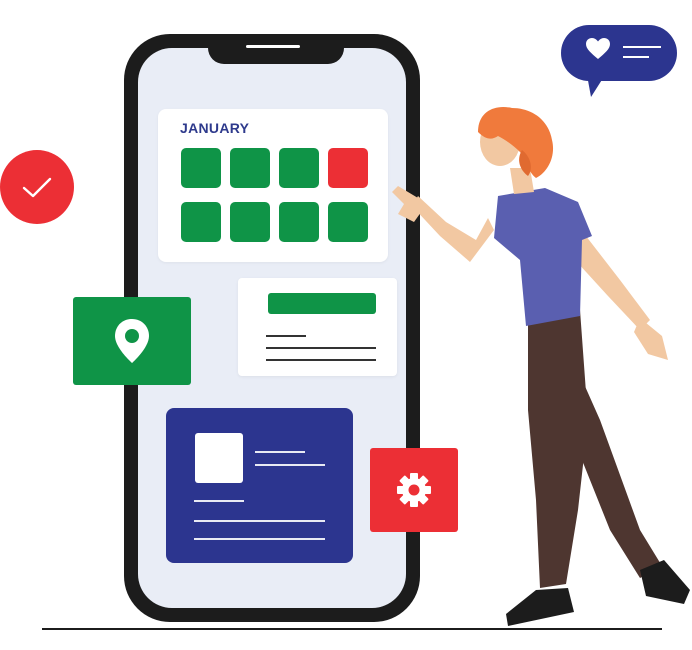  Describe the element at coordinates (276, 49) in the screenshot. I see `phone-notch` at that location.